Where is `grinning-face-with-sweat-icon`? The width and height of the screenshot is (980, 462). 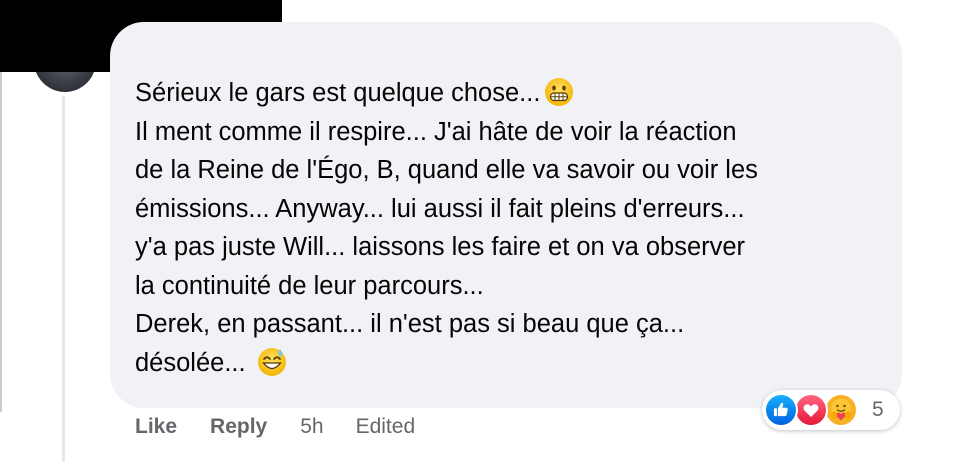 grinning-face-with-sweat-icon is located at coordinates (271, 361).